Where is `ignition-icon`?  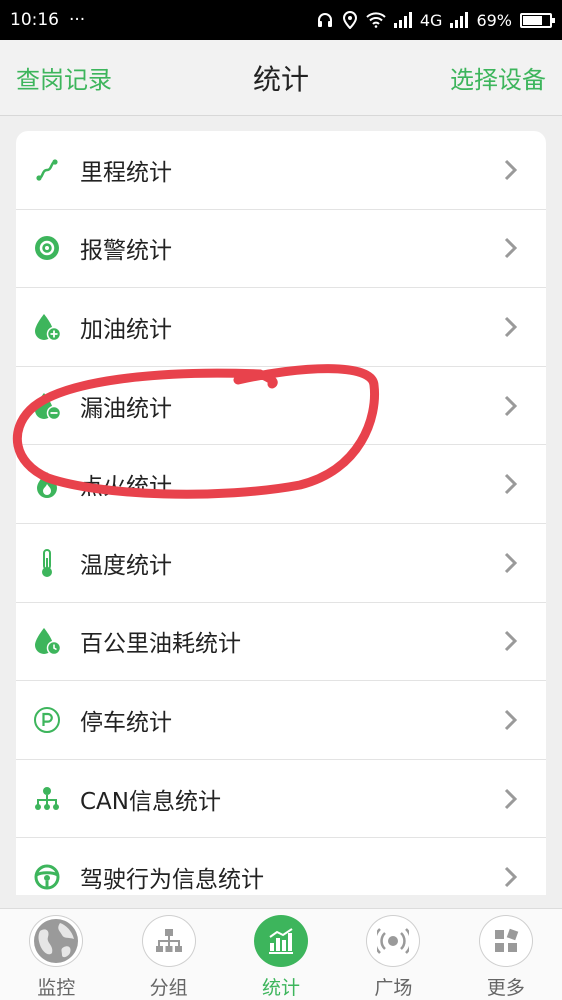
ignition-icon is located at coordinates (47, 484).